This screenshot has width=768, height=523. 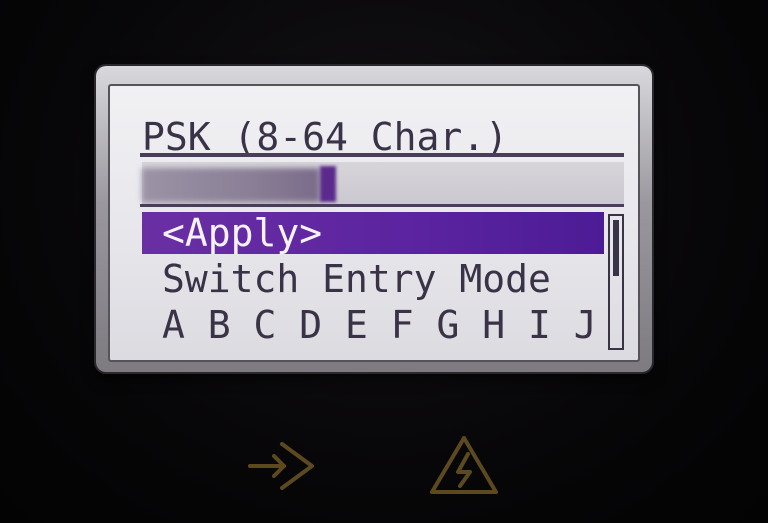 I want to click on menu-item-switch-entry-mode: Switch Entry Mode, so click(x=373, y=279).